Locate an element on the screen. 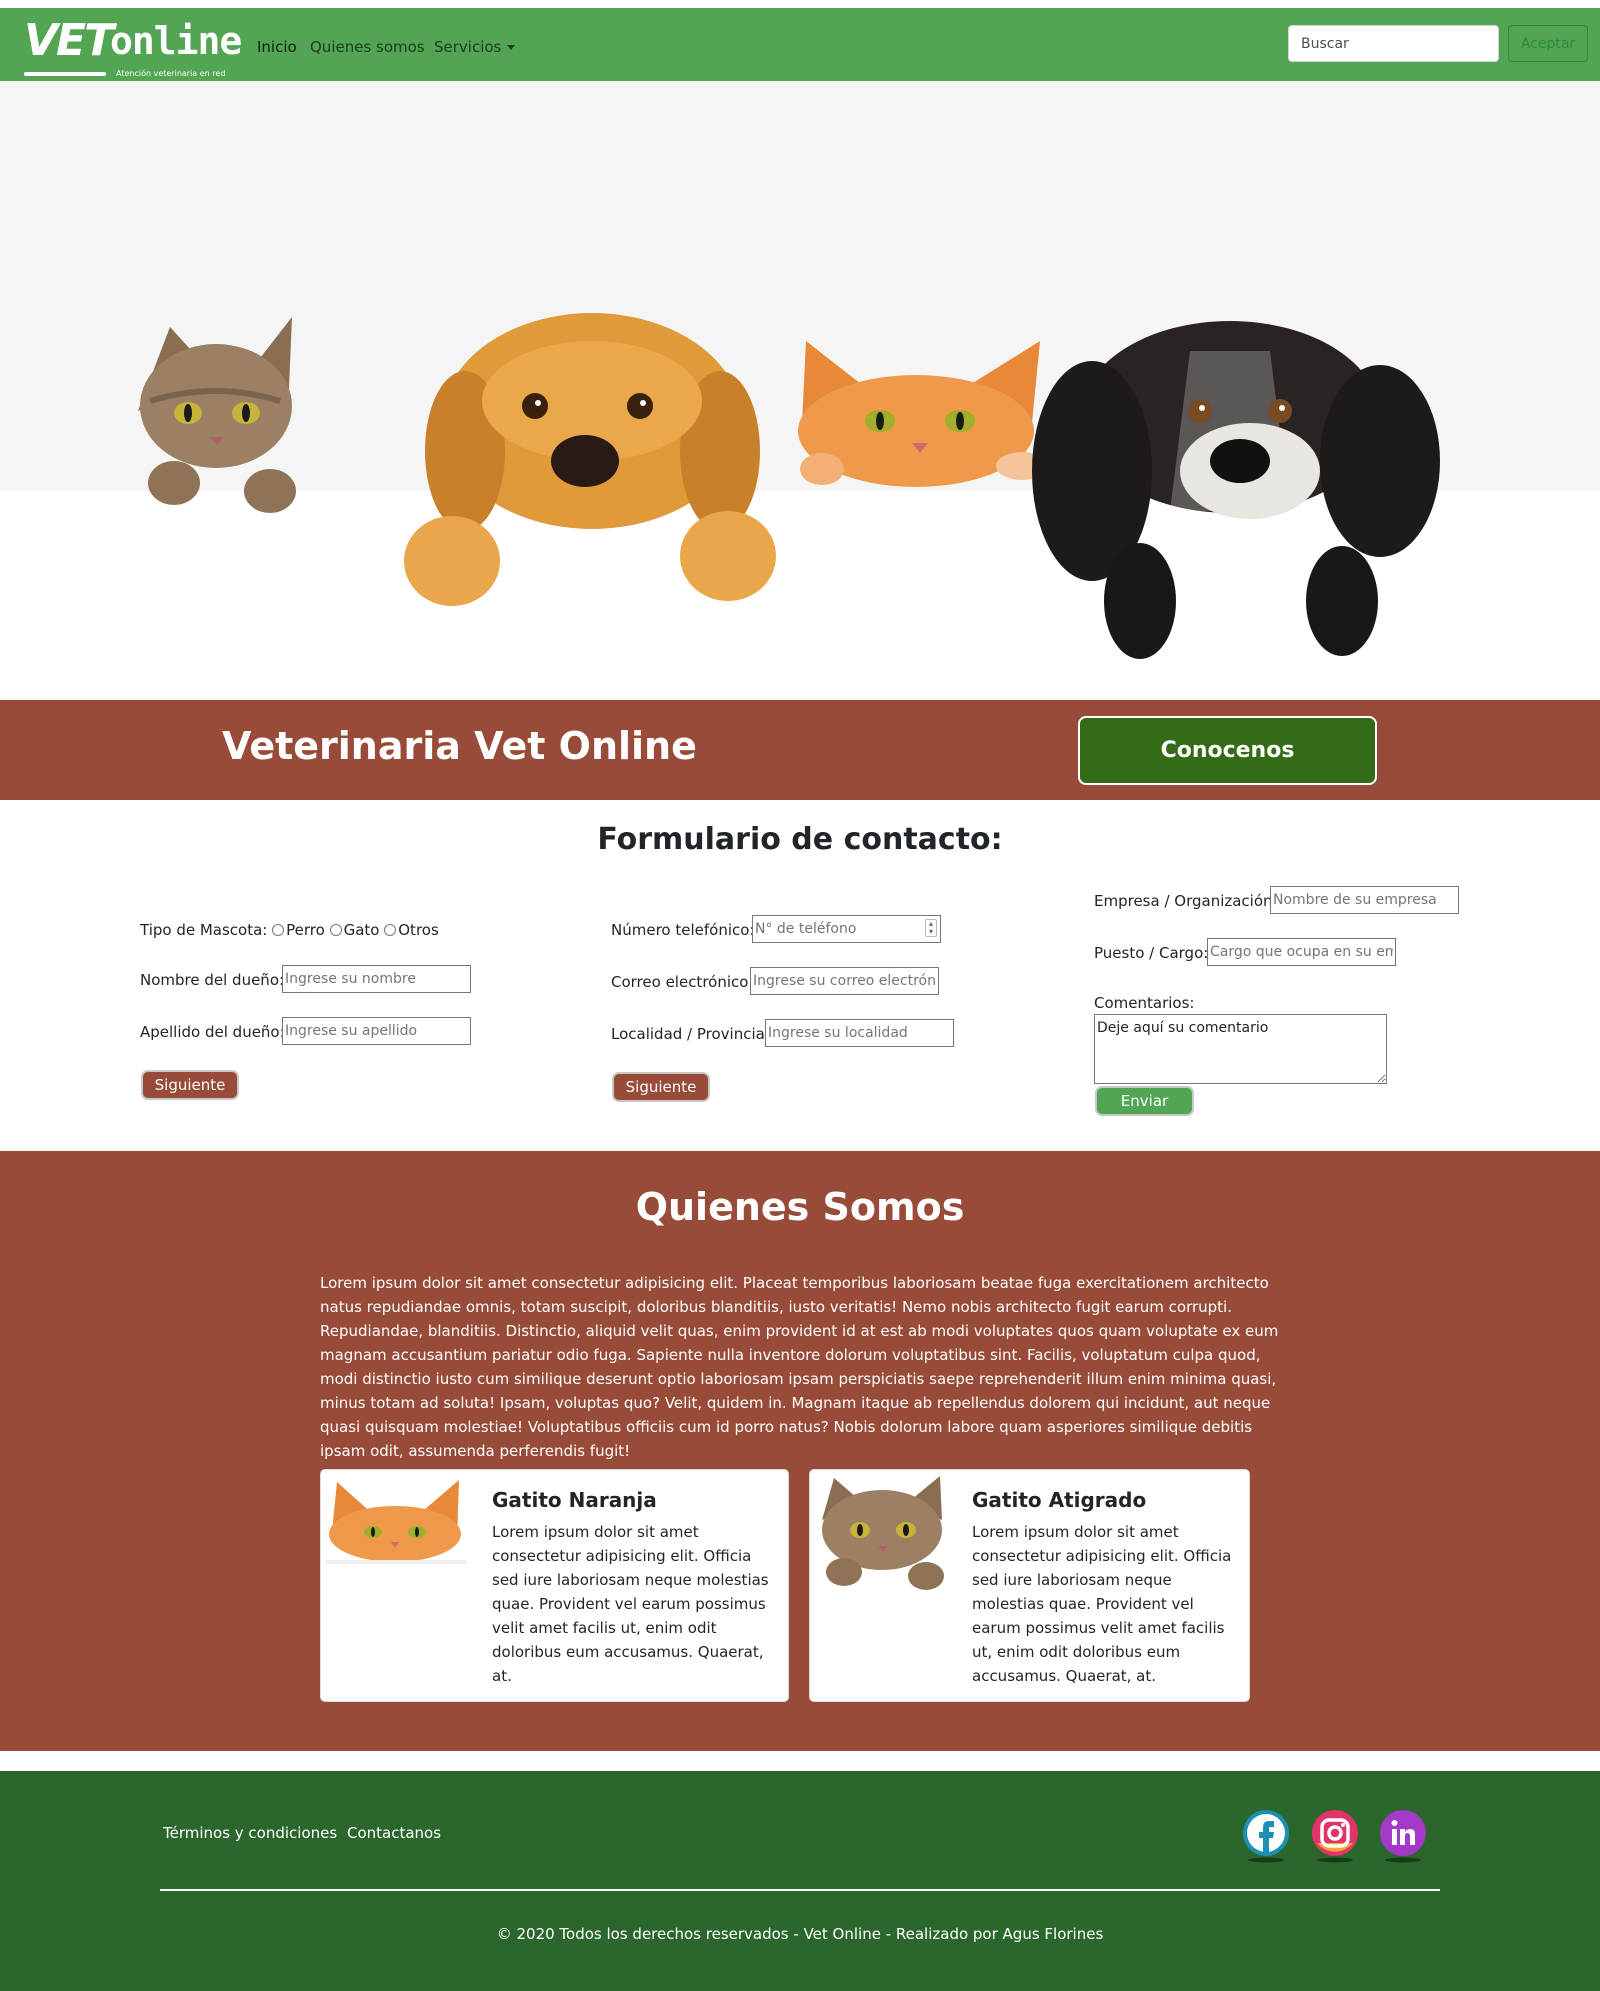 The image size is (1600, 1991). radio-perro-label: Perro is located at coordinates (305, 930).